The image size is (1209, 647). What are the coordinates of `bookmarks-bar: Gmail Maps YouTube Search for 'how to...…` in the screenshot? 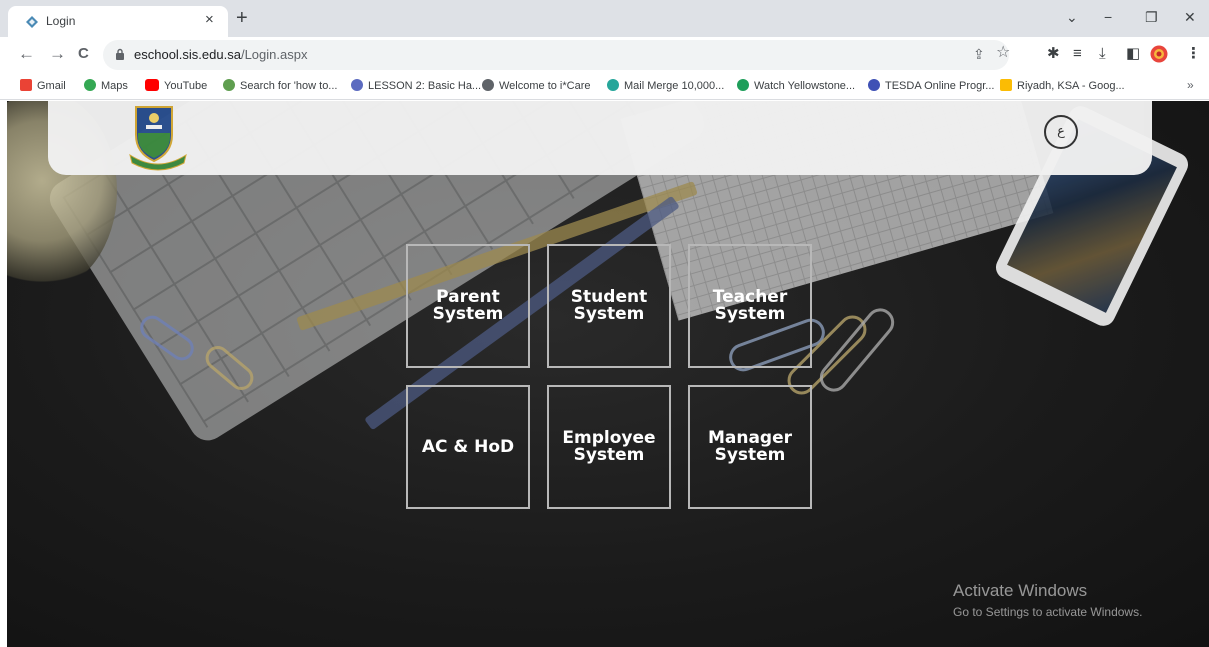 It's located at (604, 86).